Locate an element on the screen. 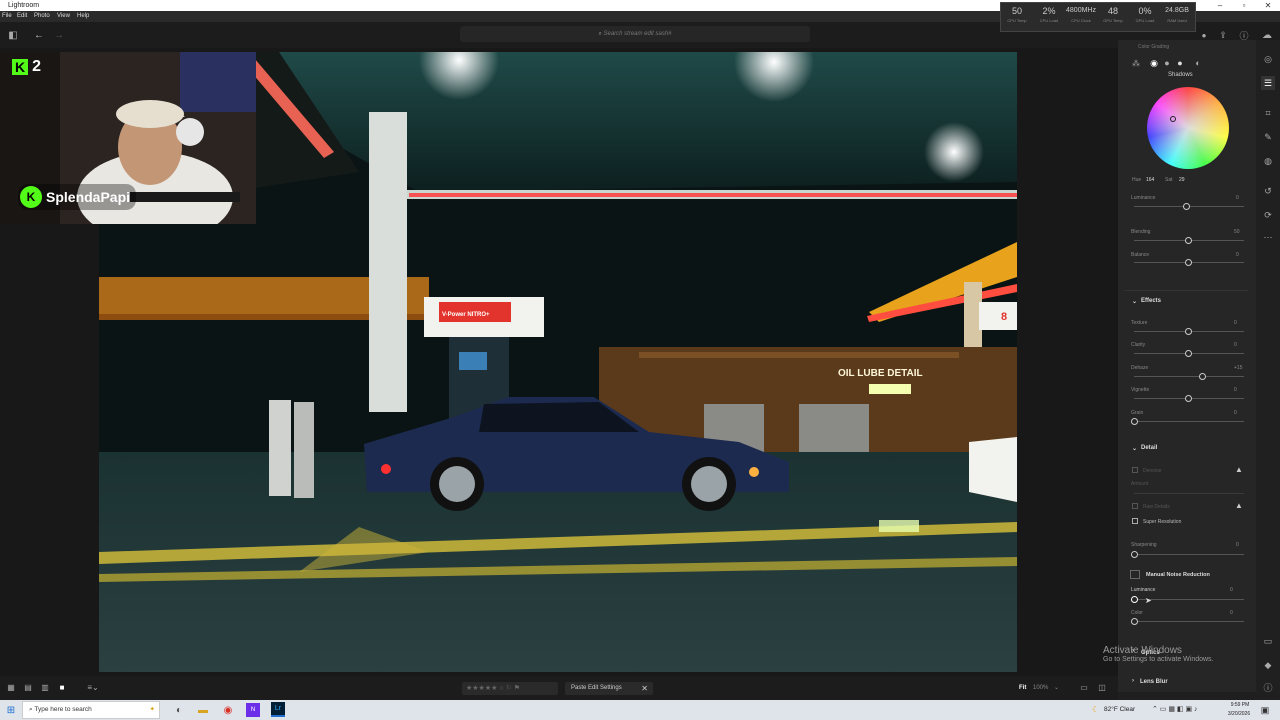 The width and height of the screenshot is (1280, 720). history-icon: ↺ is located at coordinates (1268, 191).